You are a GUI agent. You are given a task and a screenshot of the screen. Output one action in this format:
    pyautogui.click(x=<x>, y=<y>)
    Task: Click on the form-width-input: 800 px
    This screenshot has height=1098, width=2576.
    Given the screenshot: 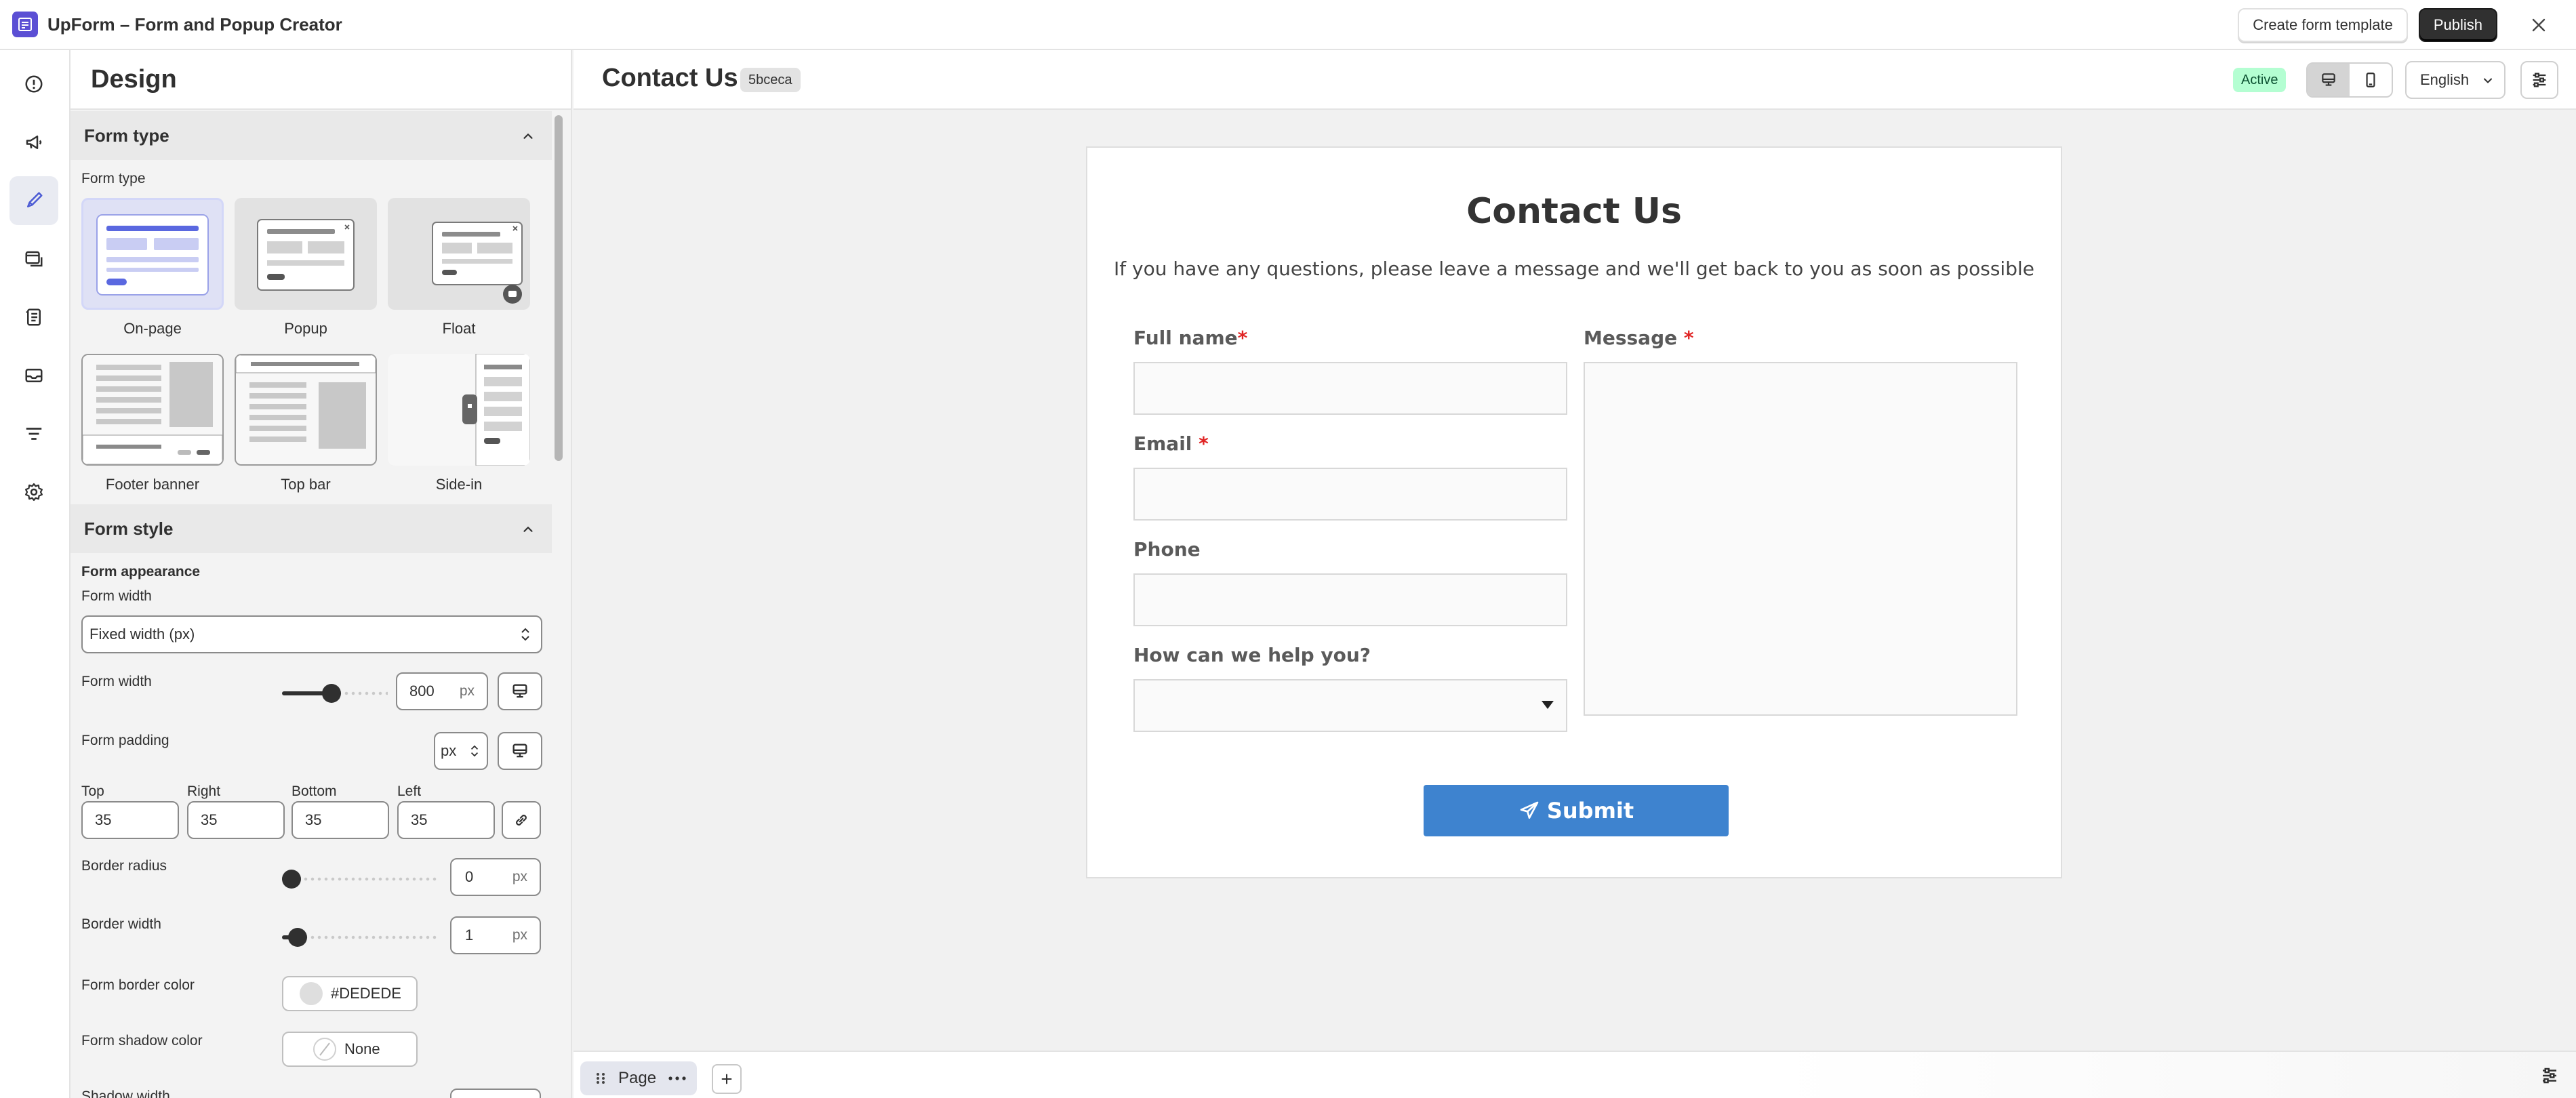 What is the action you would take?
    pyautogui.click(x=442, y=691)
    